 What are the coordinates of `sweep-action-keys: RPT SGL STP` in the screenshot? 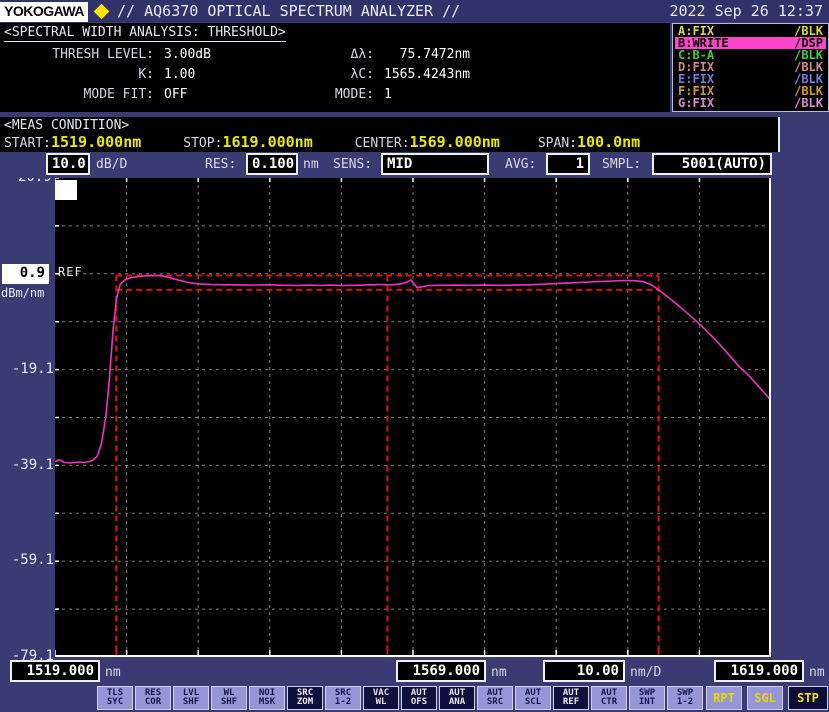 It's located at (767, 698).